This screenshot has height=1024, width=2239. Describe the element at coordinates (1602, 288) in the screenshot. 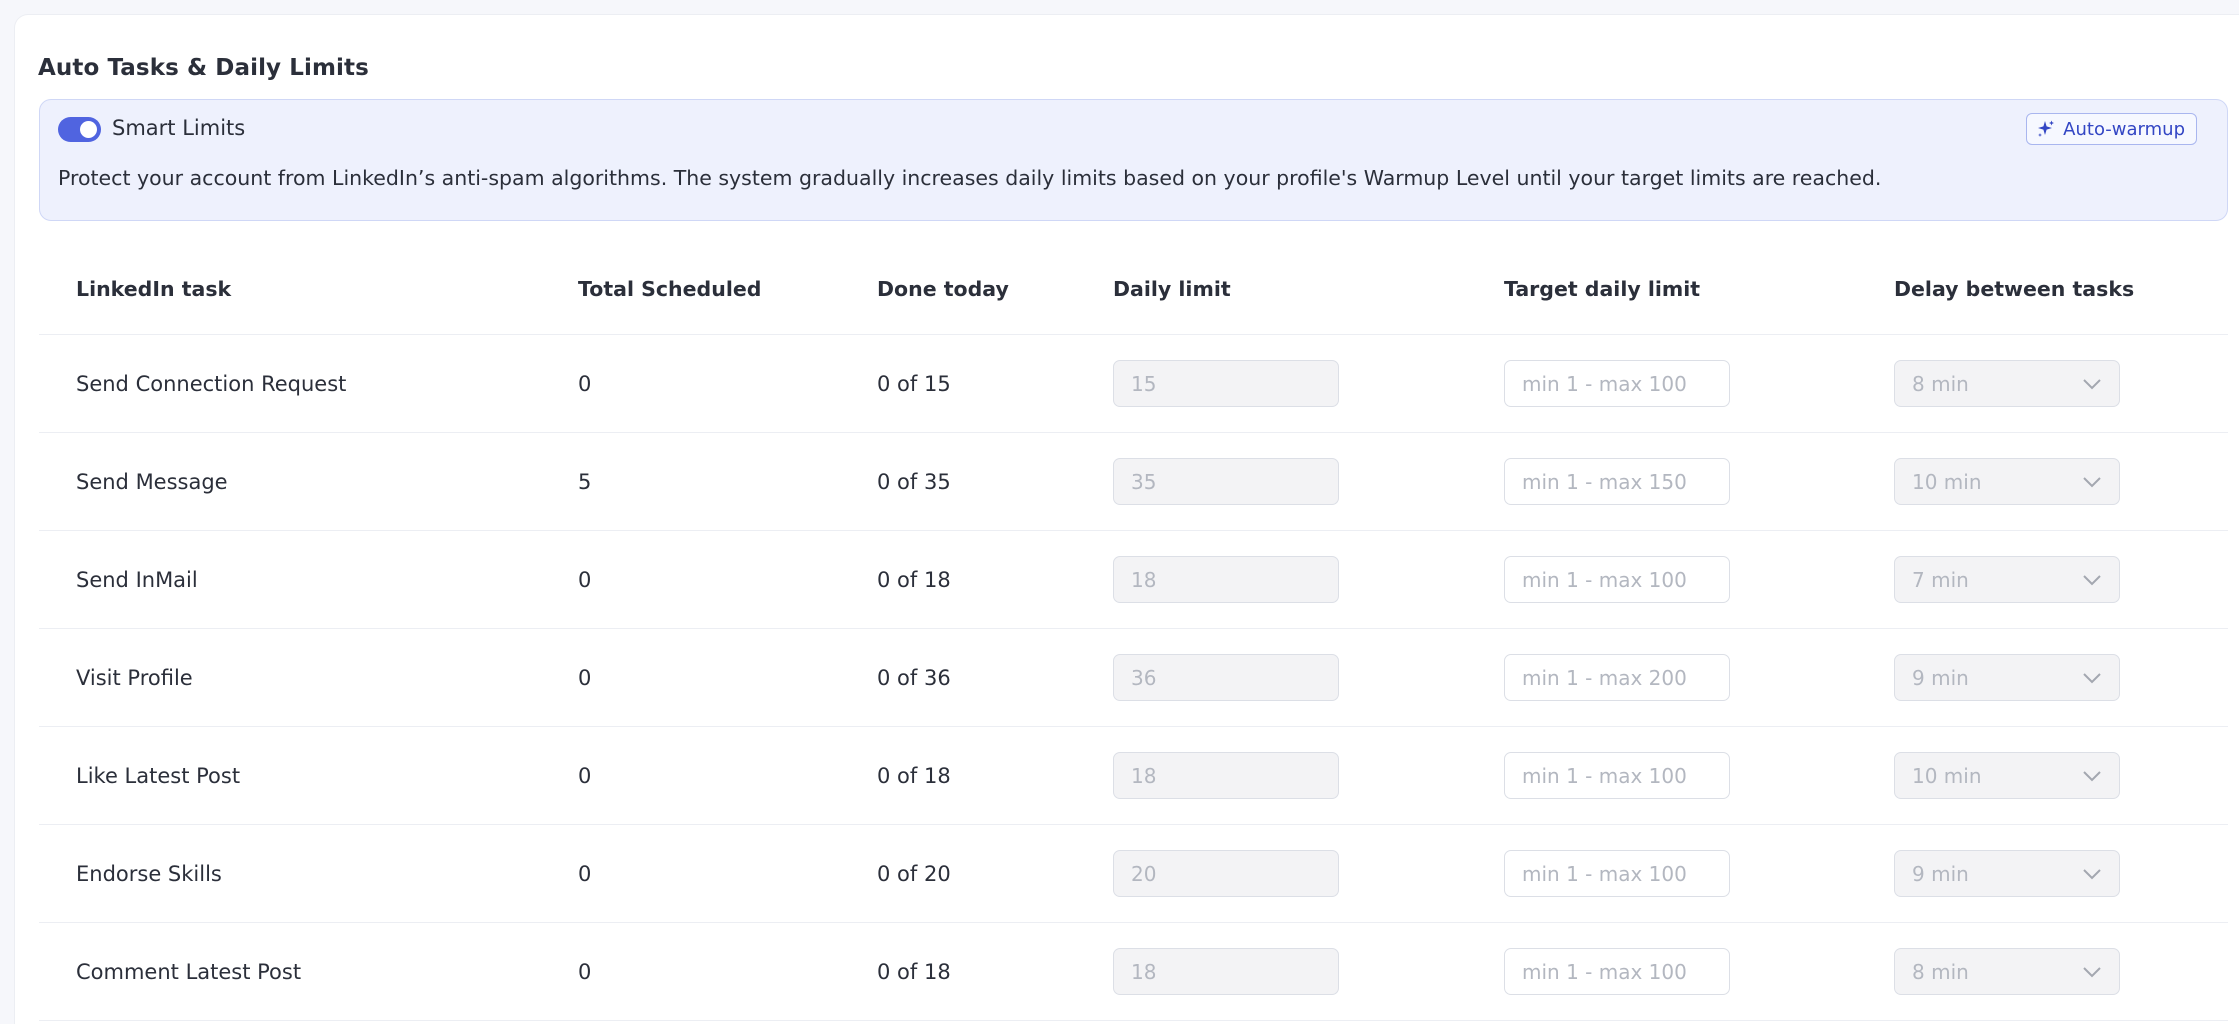

I see `column-header-target-daily-limit: Target daily limit` at that location.